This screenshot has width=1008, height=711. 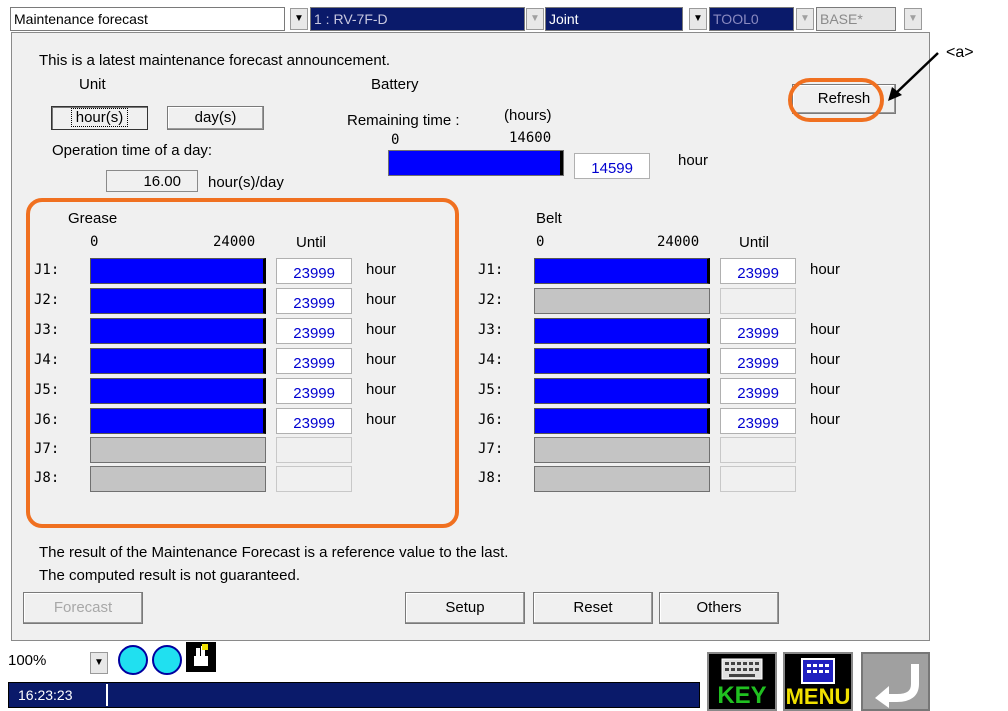 I want to click on key-label: KEY, so click(x=742, y=695).